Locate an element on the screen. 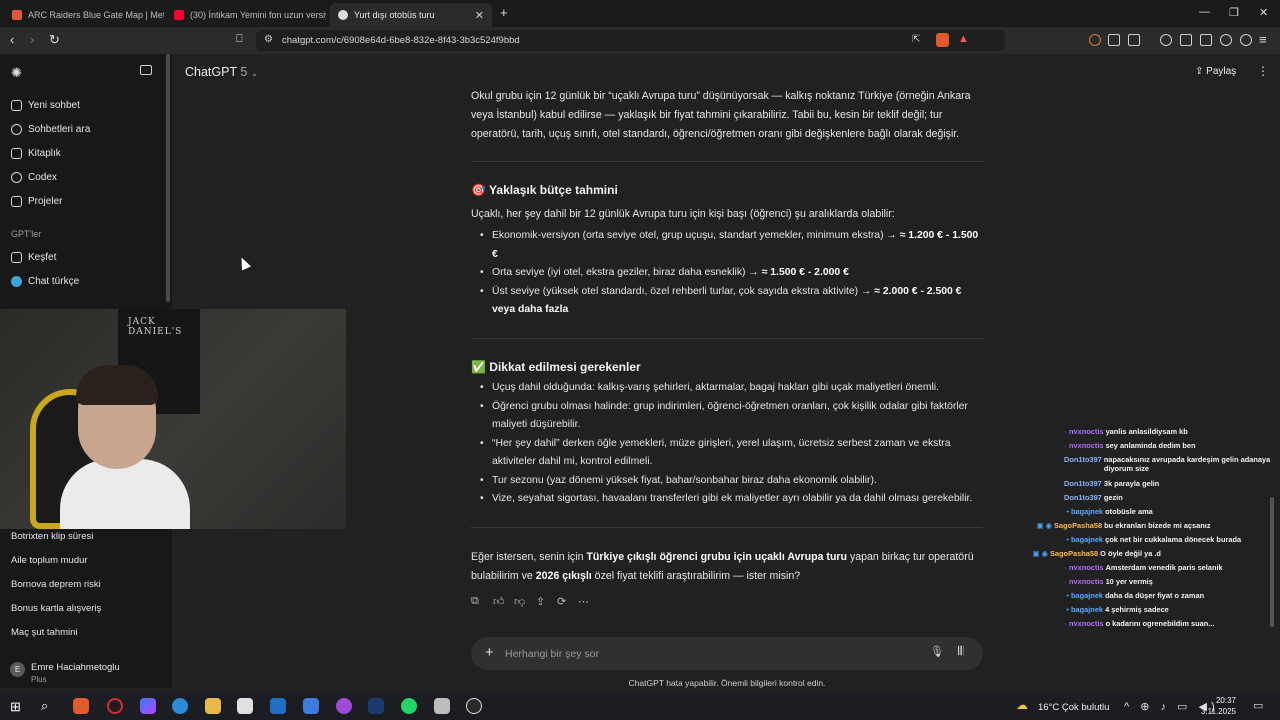 Image resolution: width=1280 pixels, height=720 pixels. brave-rewards-icon: ▲ is located at coordinates (963, 39).